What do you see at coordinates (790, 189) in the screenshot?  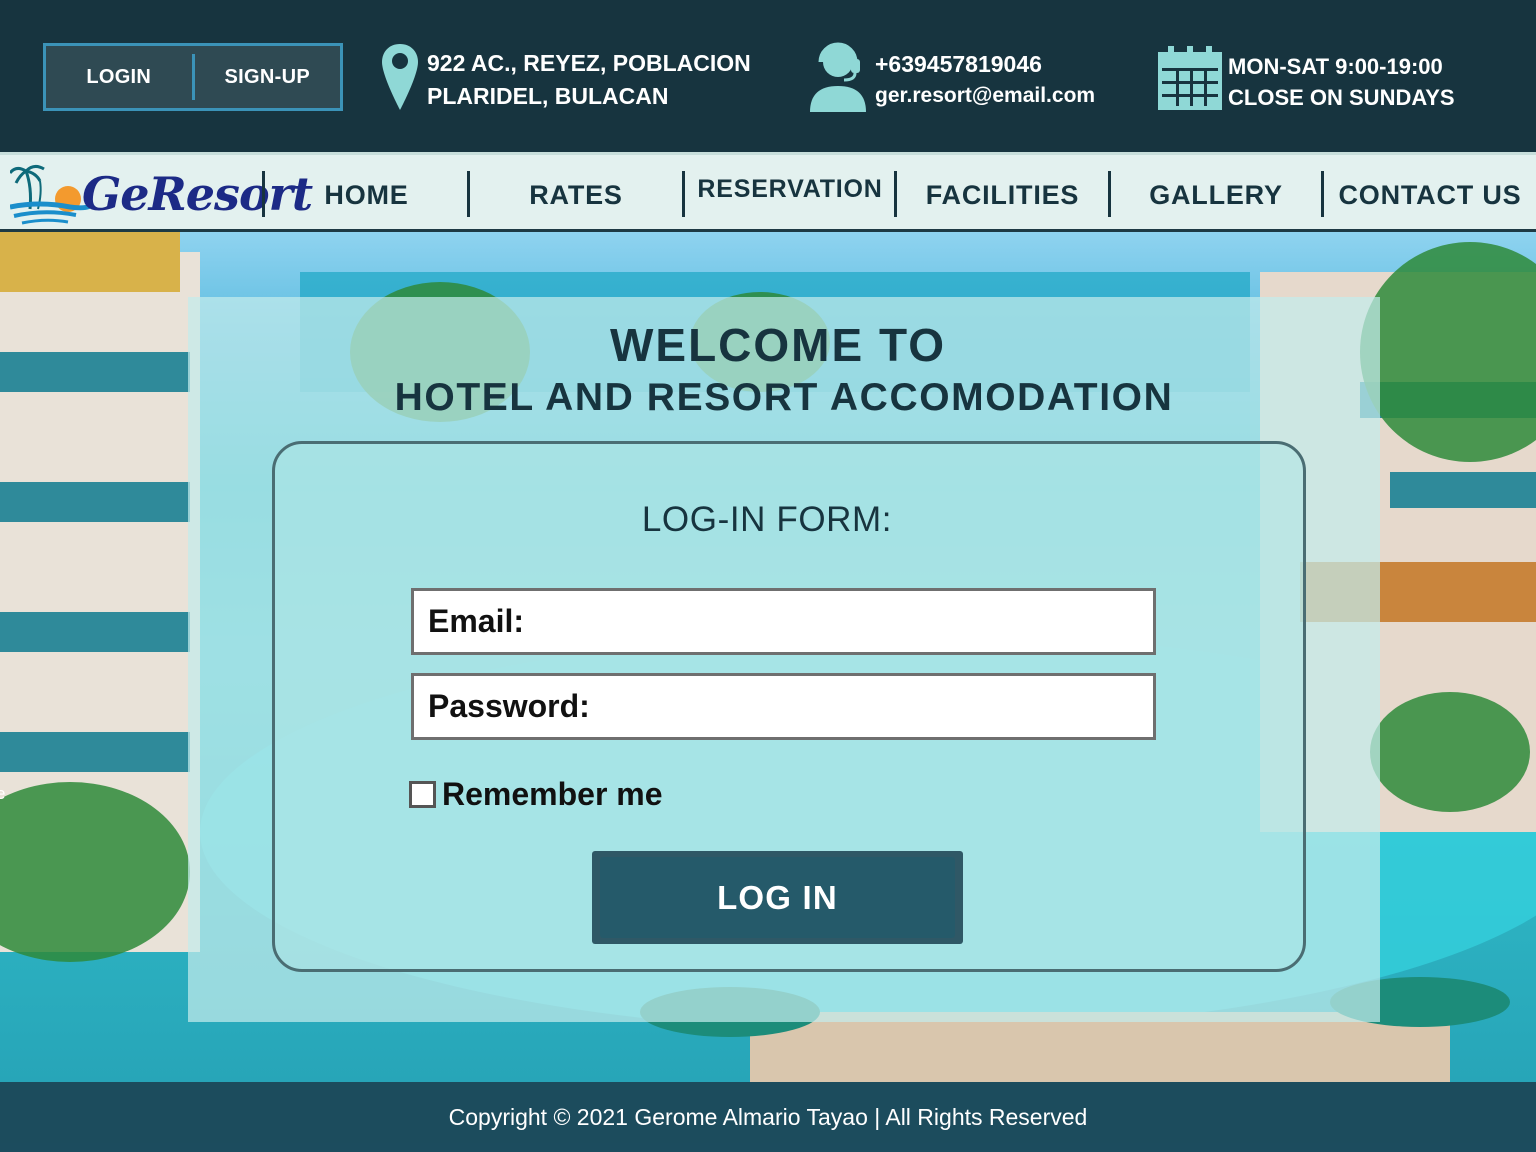 I see `nav-reservation: RESERVATION` at bounding box center [790, 189].